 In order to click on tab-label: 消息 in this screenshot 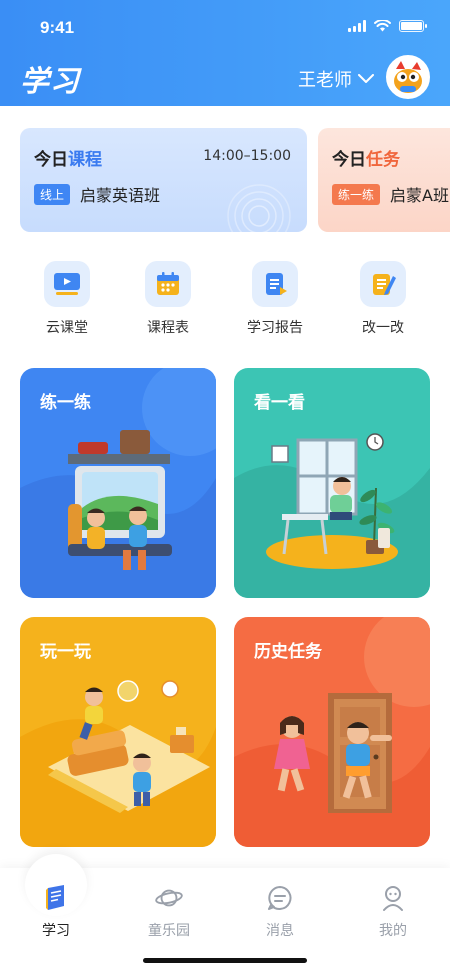, I will do `click(280, 931)`.